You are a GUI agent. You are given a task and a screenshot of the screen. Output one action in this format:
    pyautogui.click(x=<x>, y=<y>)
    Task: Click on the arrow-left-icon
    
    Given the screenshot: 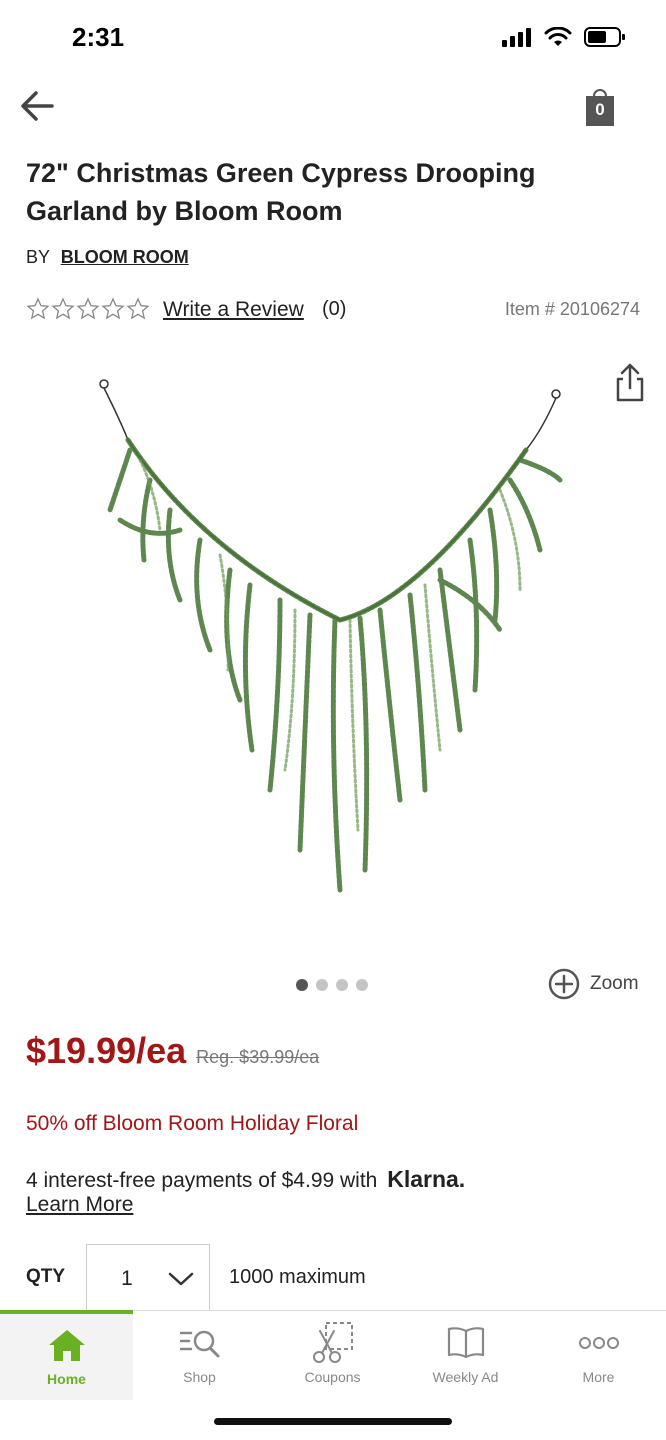 What is the action you would take?
    pyautogui.click(x=37, y=106)
    